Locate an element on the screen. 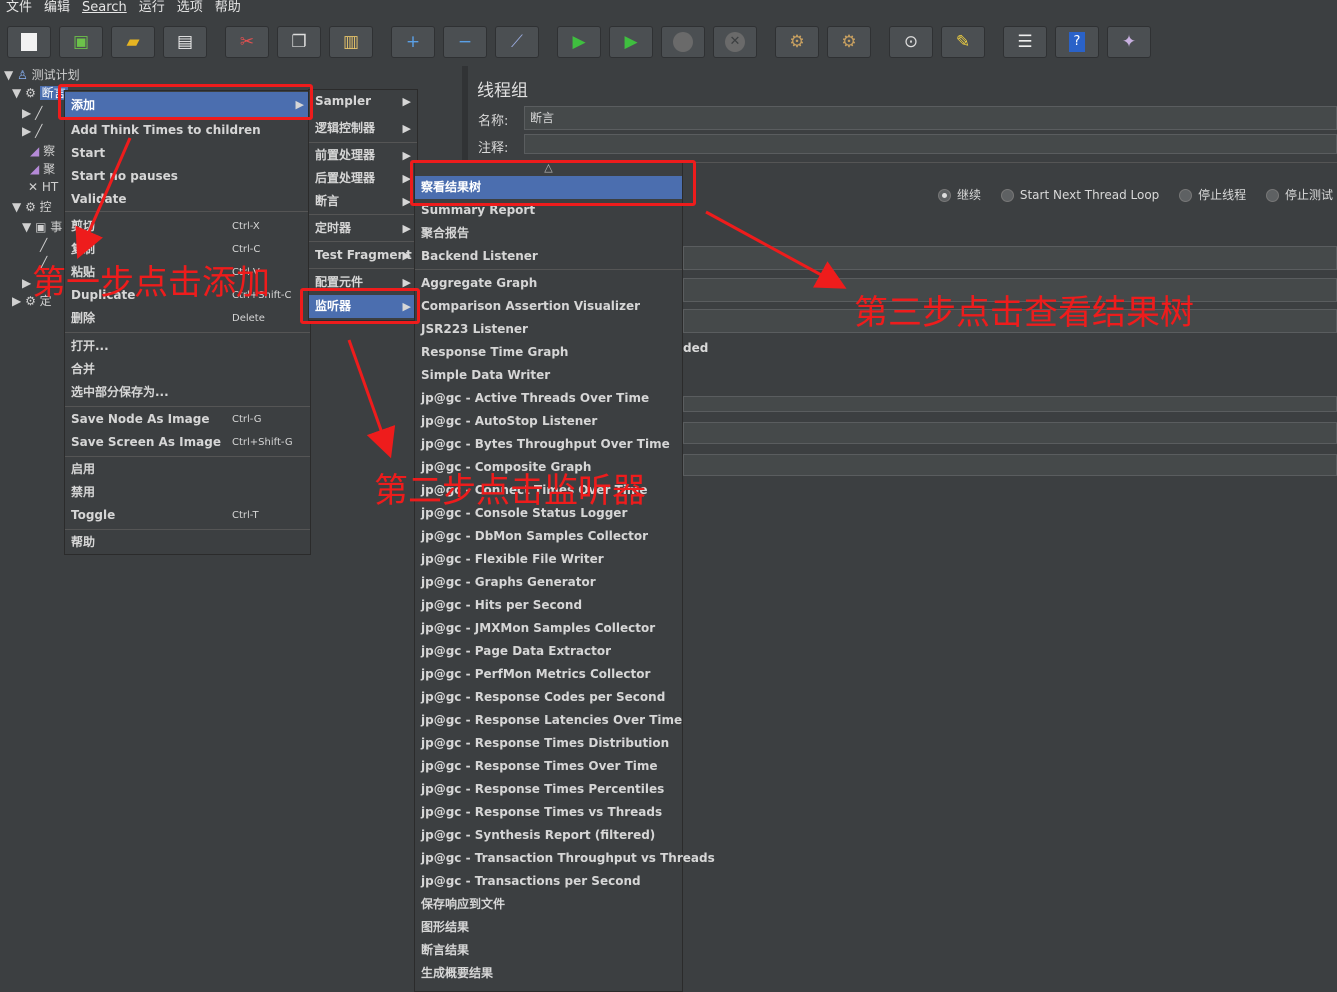 This screenshot has width=1337, height=992. submenu-logic-controller: 逻辑控制器 ▶ is located at coordinates (363, 128).